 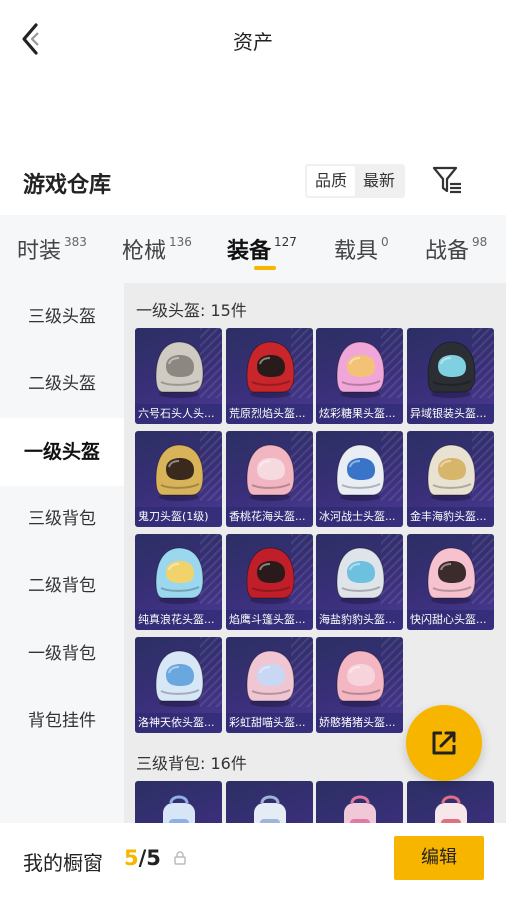 What do you see at coordinates (67, 185) in the screenshot?
I see `warehouse-title: 游戏仓库` at bounding box center [67, 185].